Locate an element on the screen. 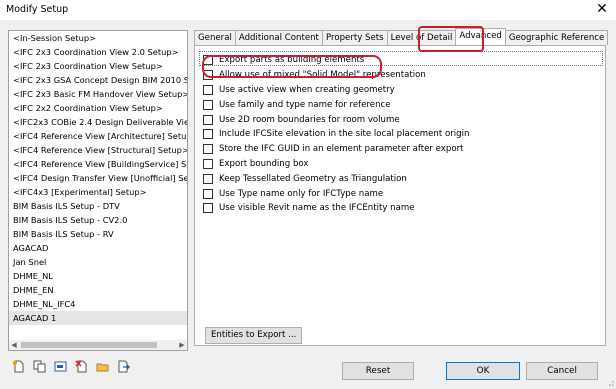 Image resolution: width=616 pixels, height=389 pixels. option-label: Use family and type name for reference is located at coordinates (305, 104).